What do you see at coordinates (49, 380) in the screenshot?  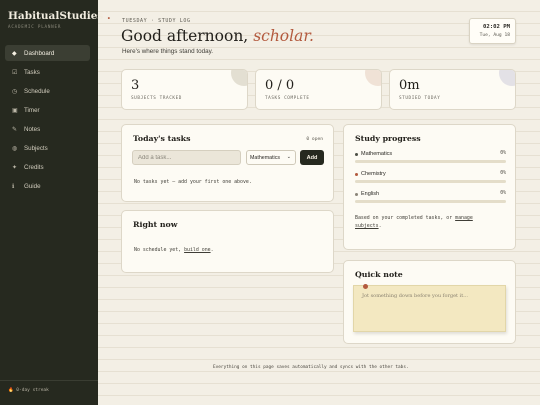 I see `sidebar-divider` at bounding box center [49, 380].